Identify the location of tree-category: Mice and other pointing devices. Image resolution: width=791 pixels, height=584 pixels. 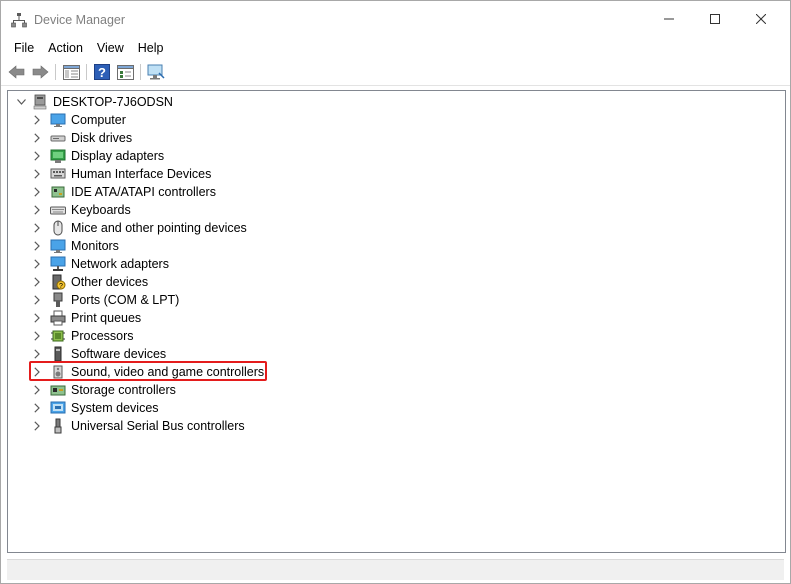
(138, 228).